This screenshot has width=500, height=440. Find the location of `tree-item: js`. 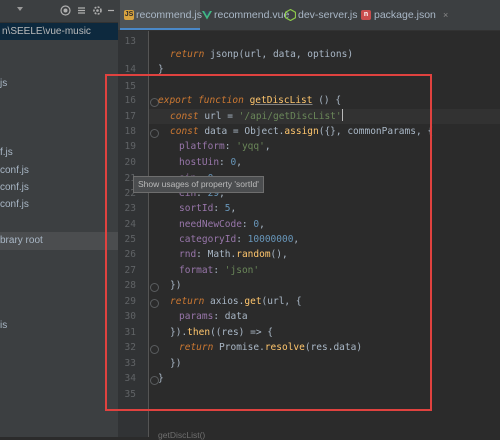

tree-item: js is located at coordinates (59, 84).